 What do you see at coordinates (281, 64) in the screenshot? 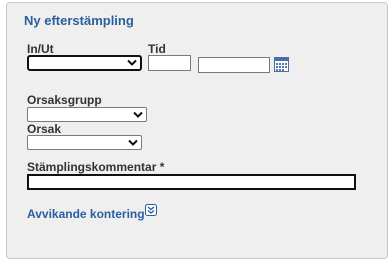
I see `calendar-icon` at bounding box center [281, 64].